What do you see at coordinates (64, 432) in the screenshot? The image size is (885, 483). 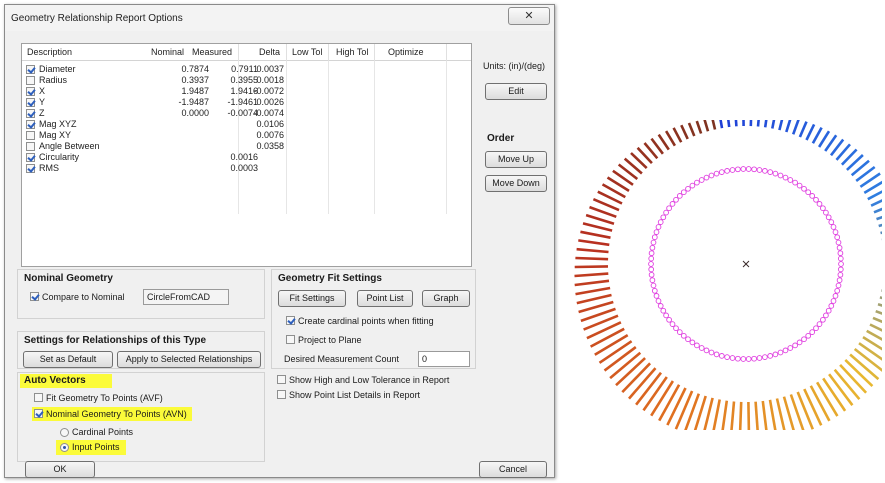 I see `cardinal-points-radio` at bounding box center [64, 432].